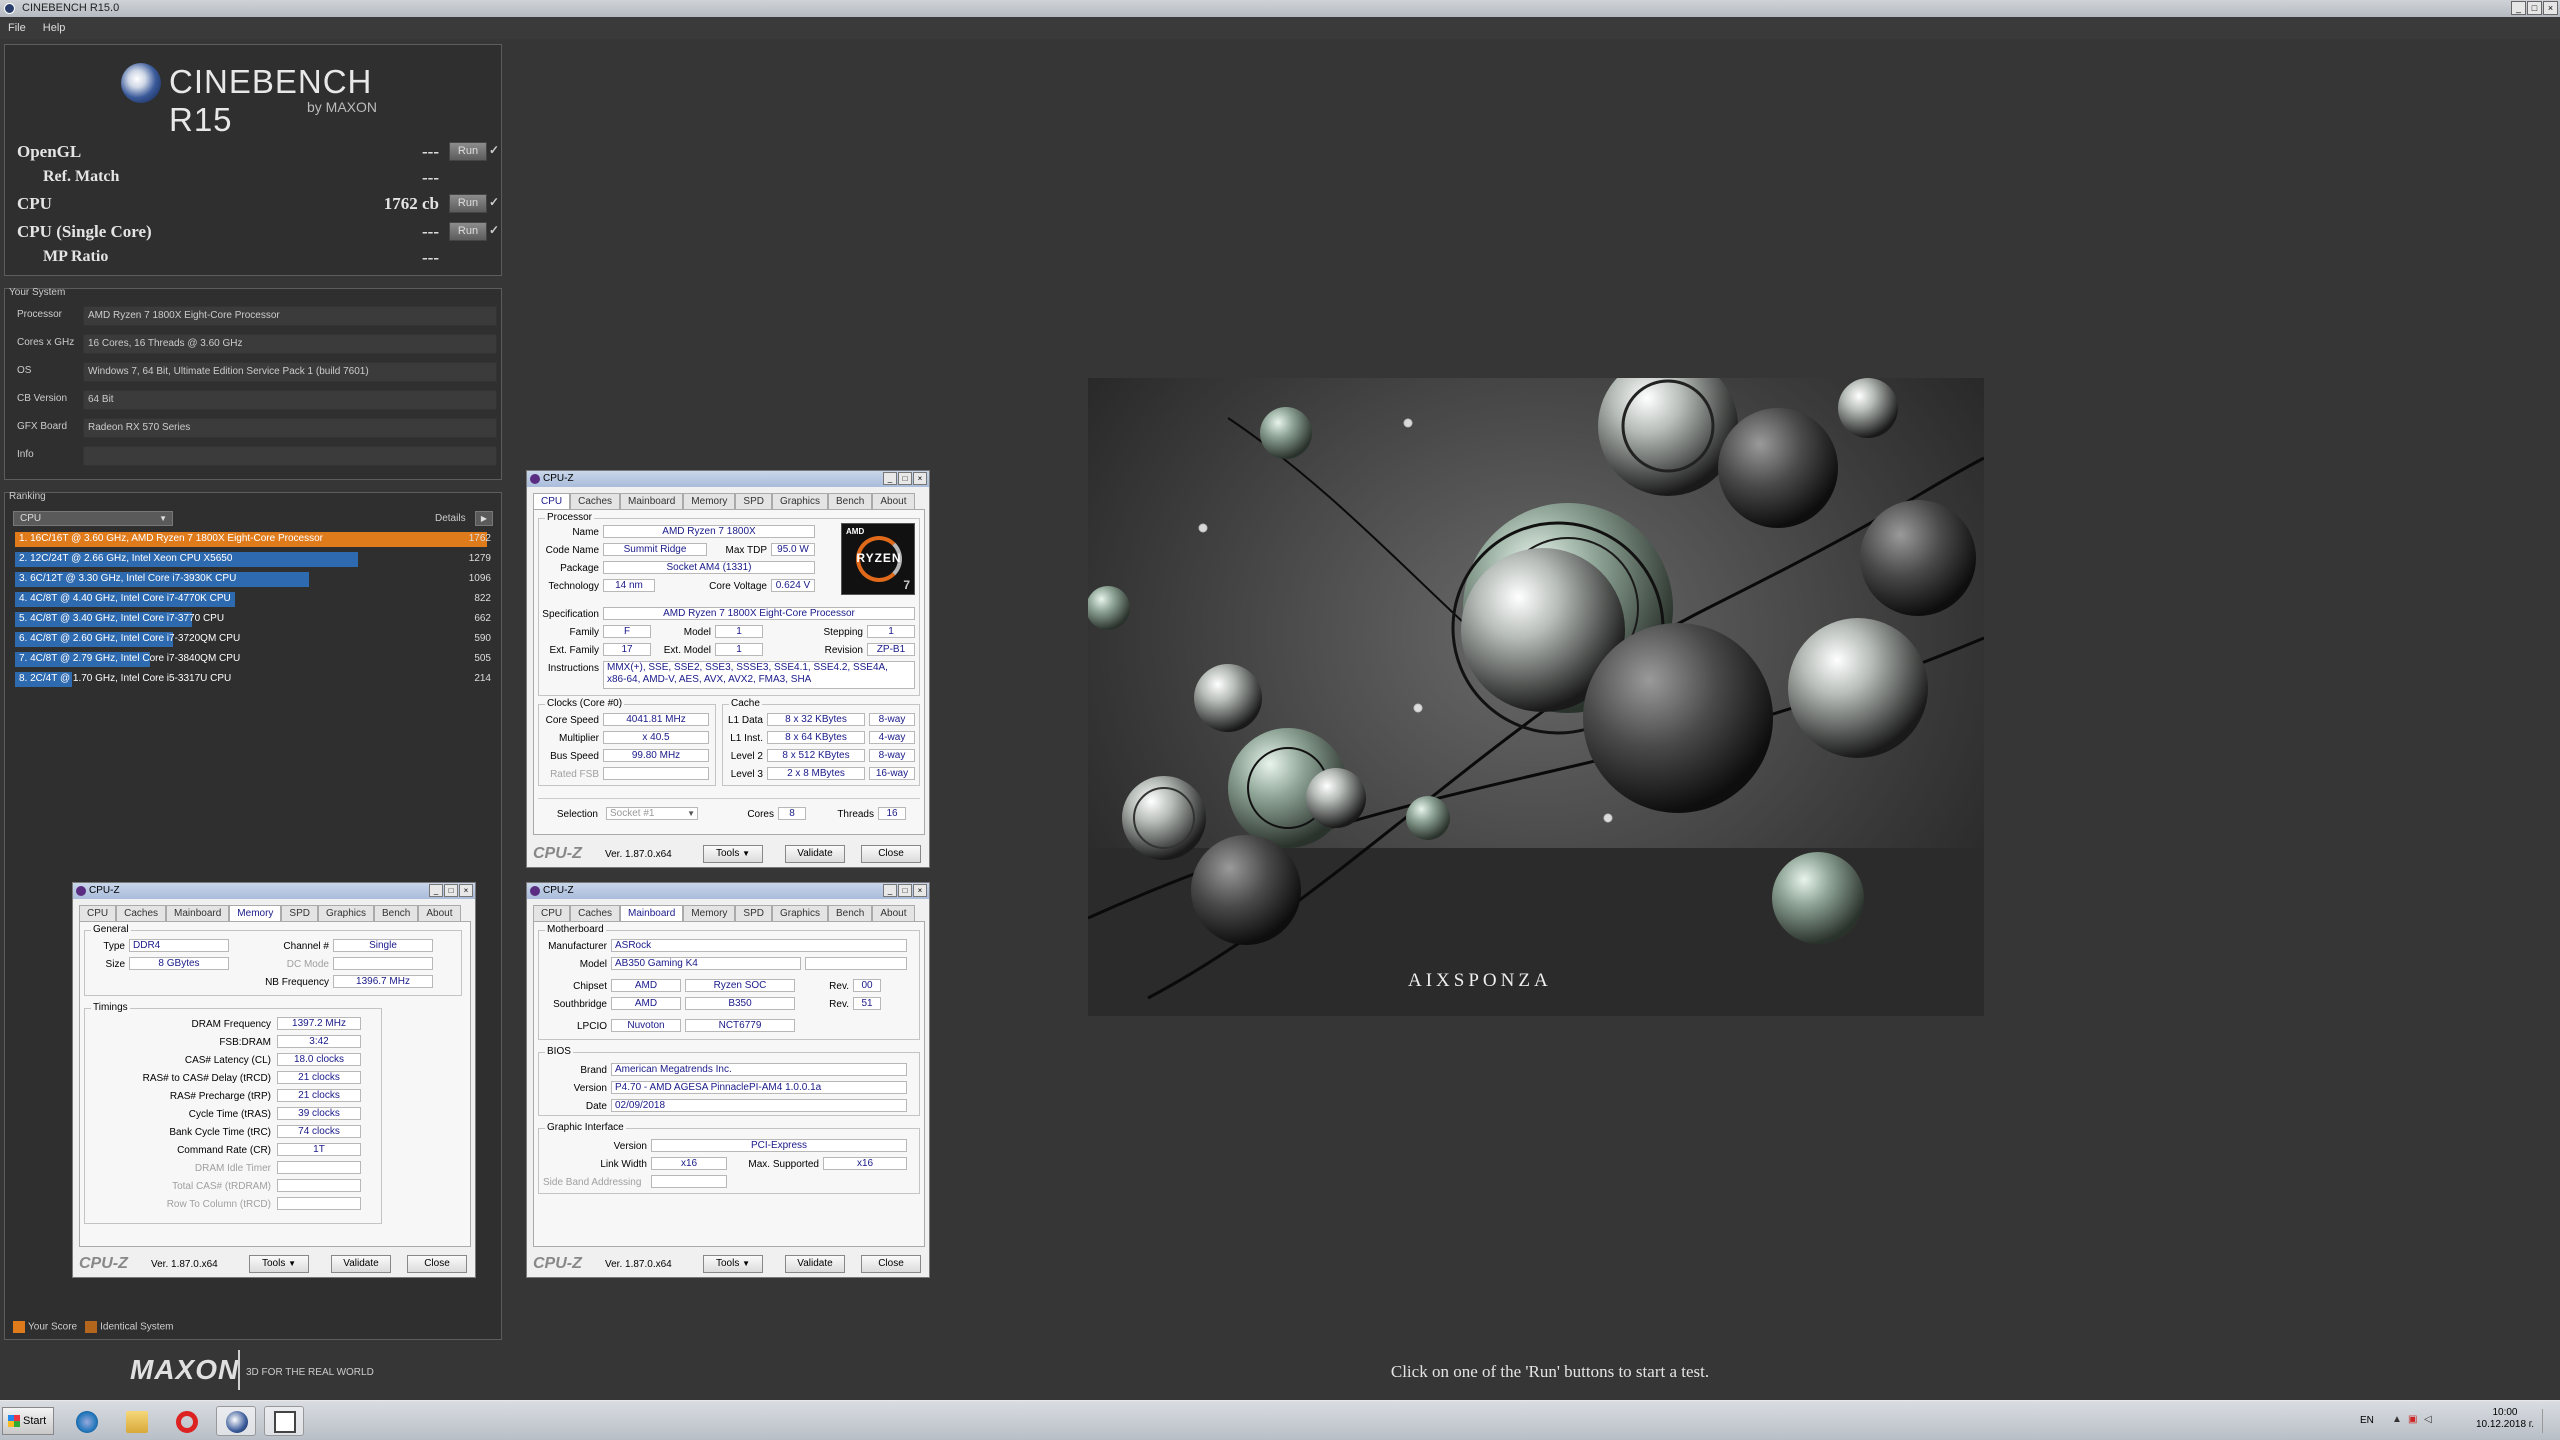  What do you see at coordinates (290, 456) in the screenshot?
I see `info-input` at bounding box center [290, 456].